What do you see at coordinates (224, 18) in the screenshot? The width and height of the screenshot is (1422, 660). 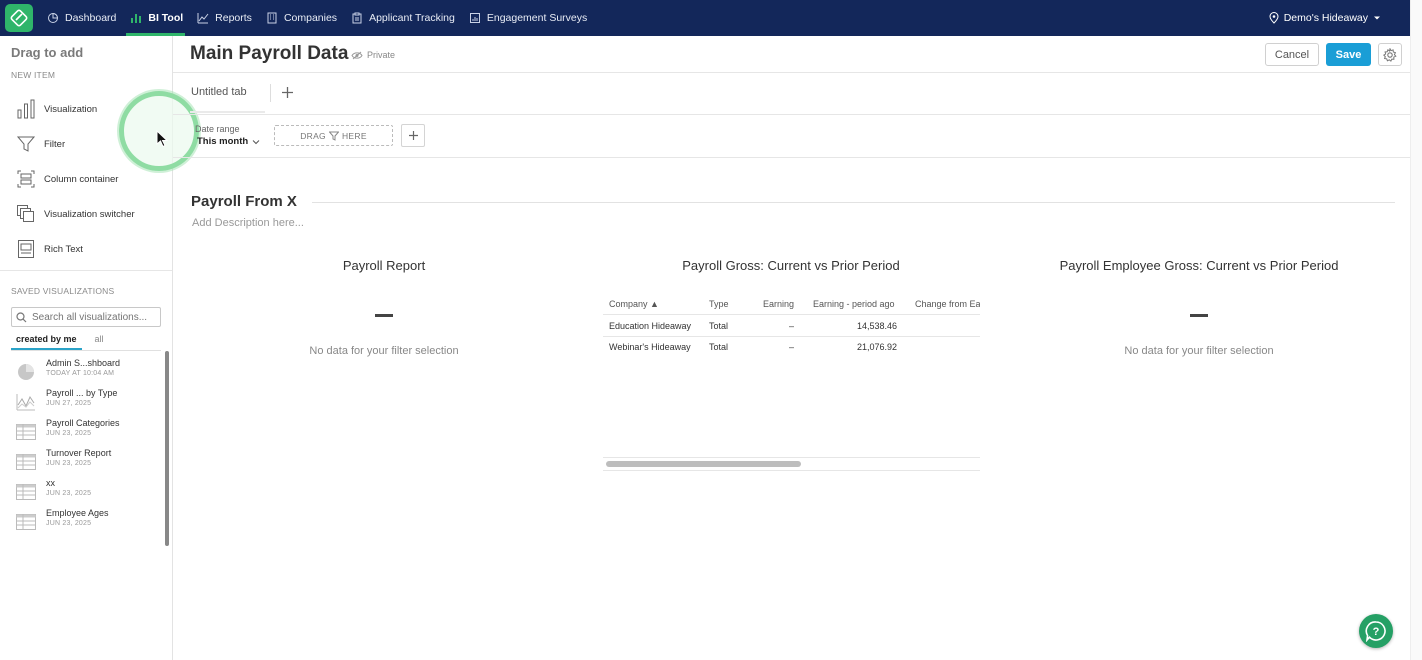 I see `nav-reports: Reports` at bounding box center [224, 18].